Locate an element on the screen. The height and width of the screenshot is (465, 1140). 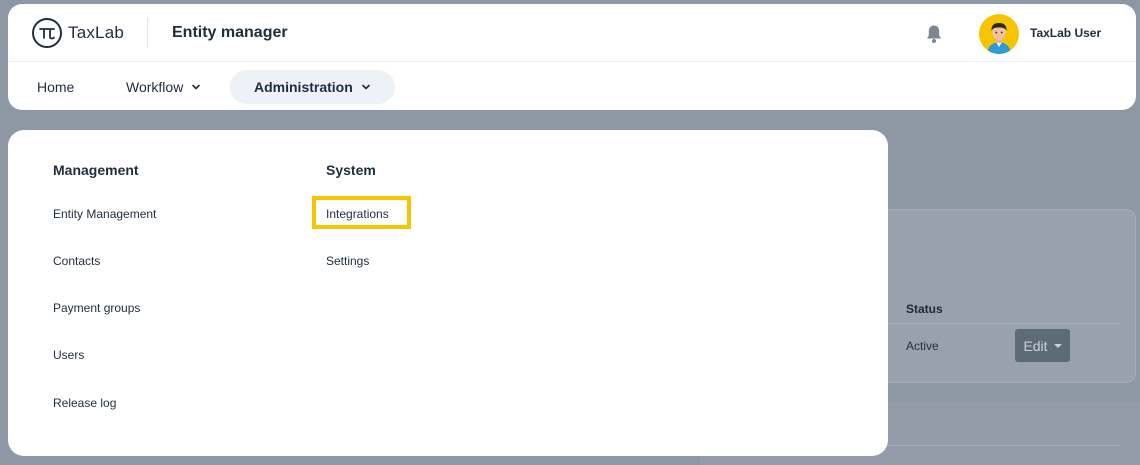
menu-item-entity-management: Entity Management is located at coordinates (104, 214).